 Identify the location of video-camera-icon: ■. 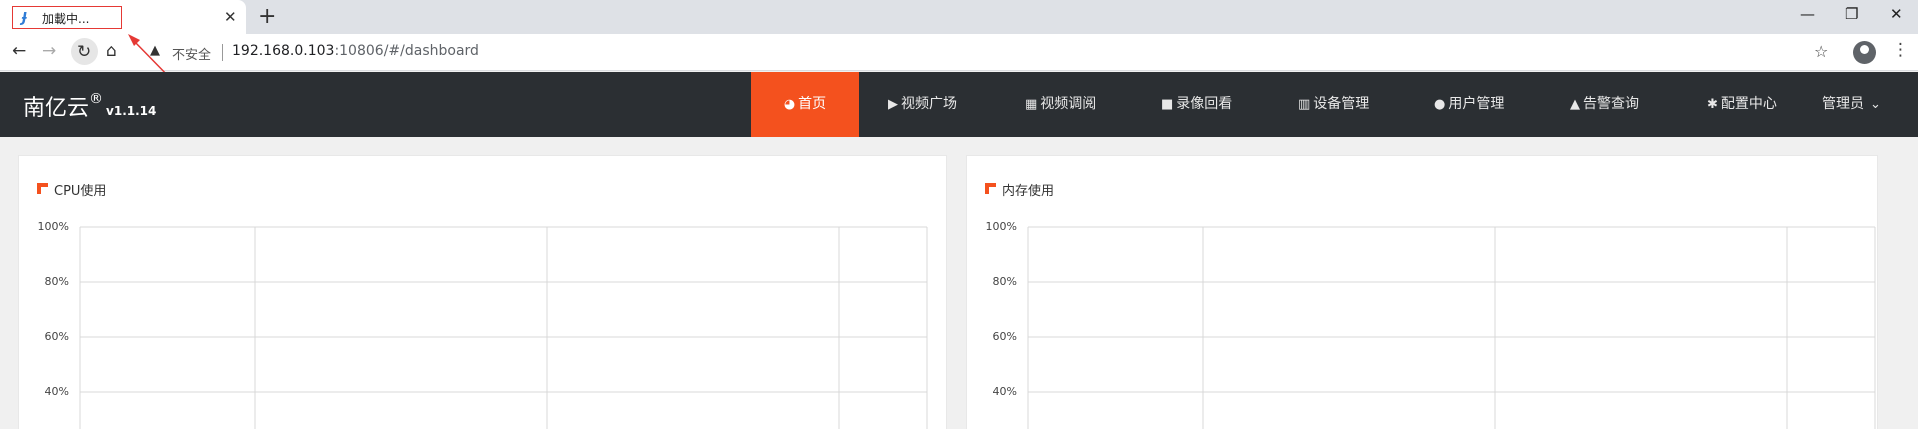
(1167, 104).